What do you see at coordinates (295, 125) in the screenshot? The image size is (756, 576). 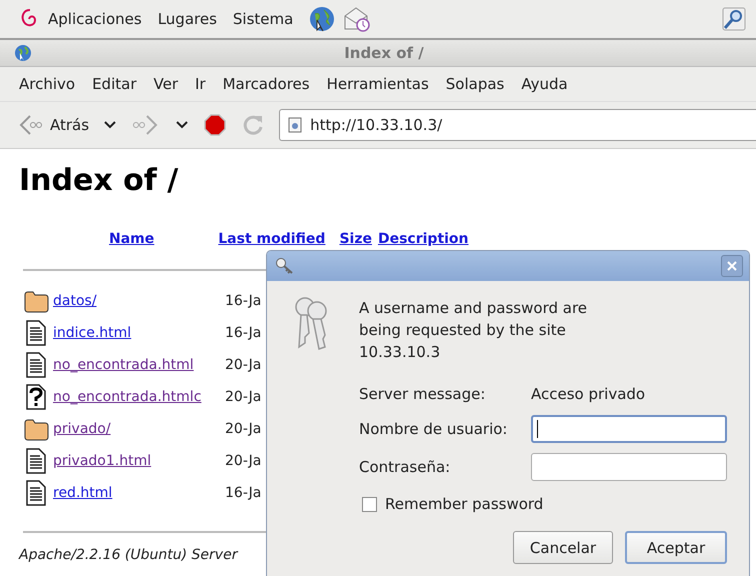 I see `page-icon` at bounding box center [295, 125].